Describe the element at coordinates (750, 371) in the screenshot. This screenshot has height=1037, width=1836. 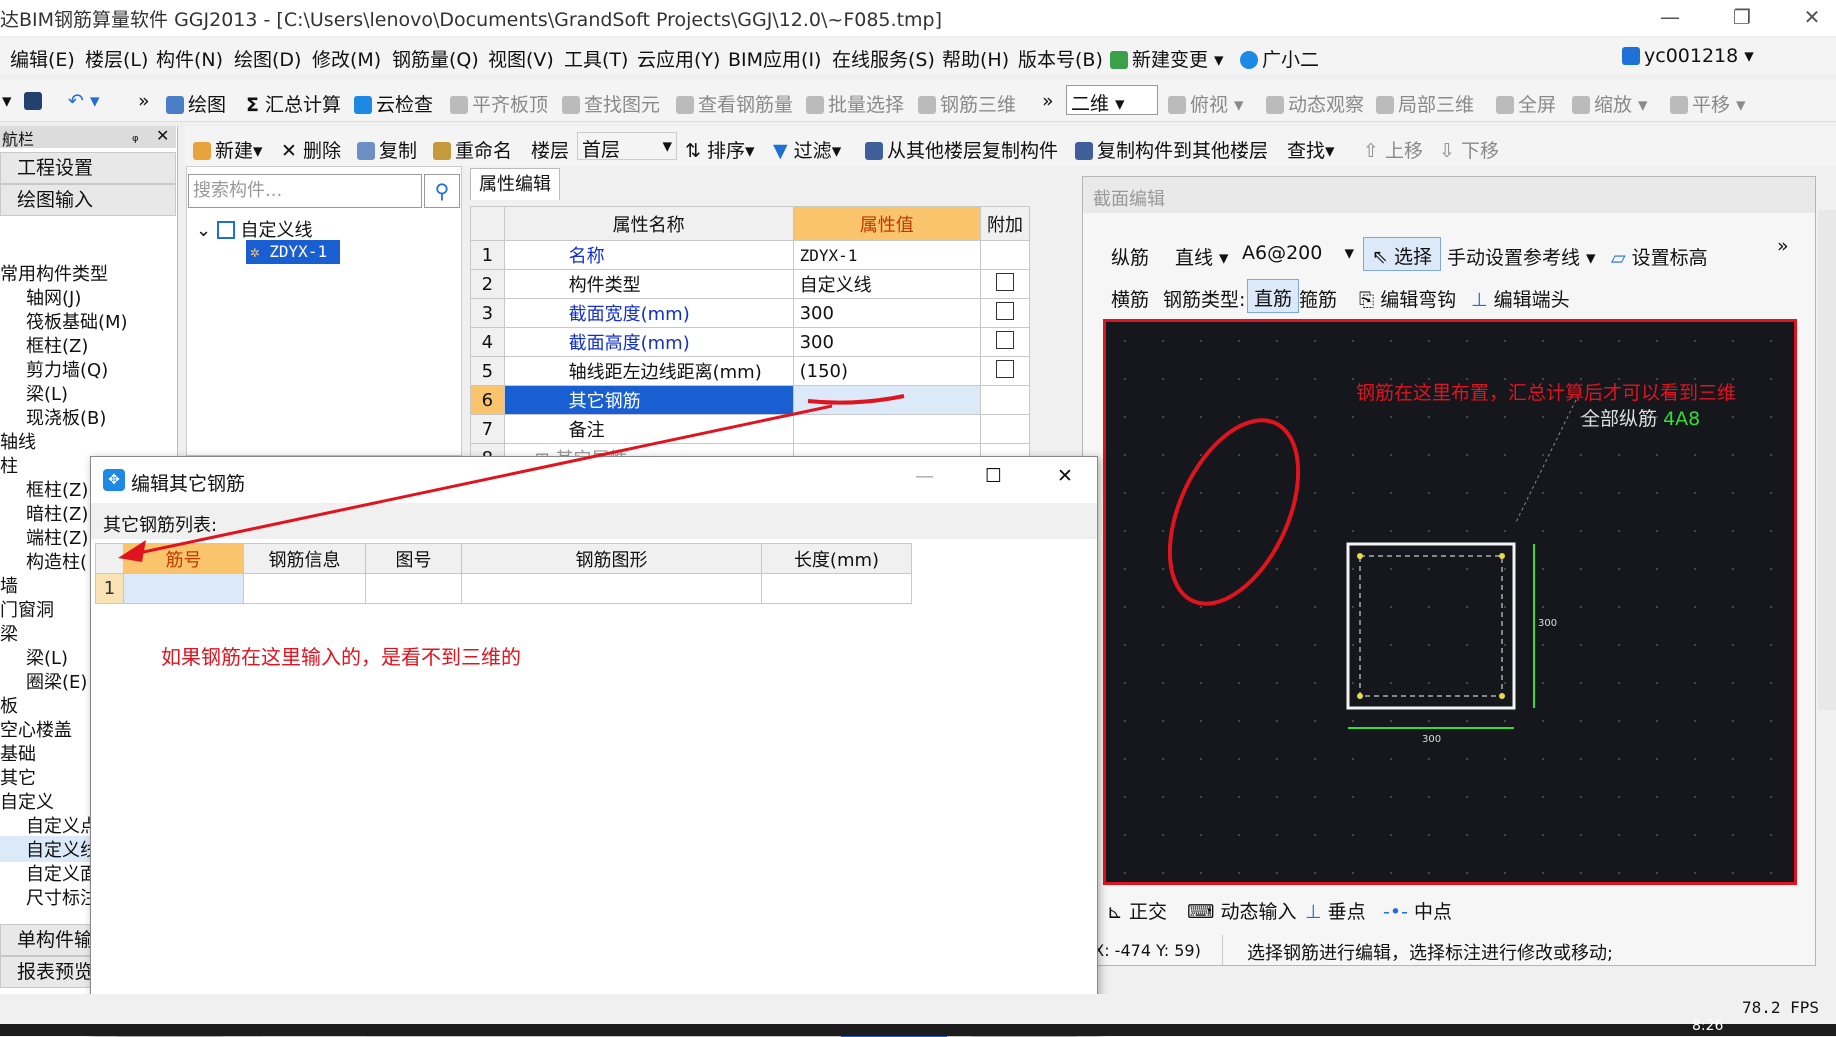
I see `table-row: 5 轴线距左边线距离(mm) (150)` at that location.